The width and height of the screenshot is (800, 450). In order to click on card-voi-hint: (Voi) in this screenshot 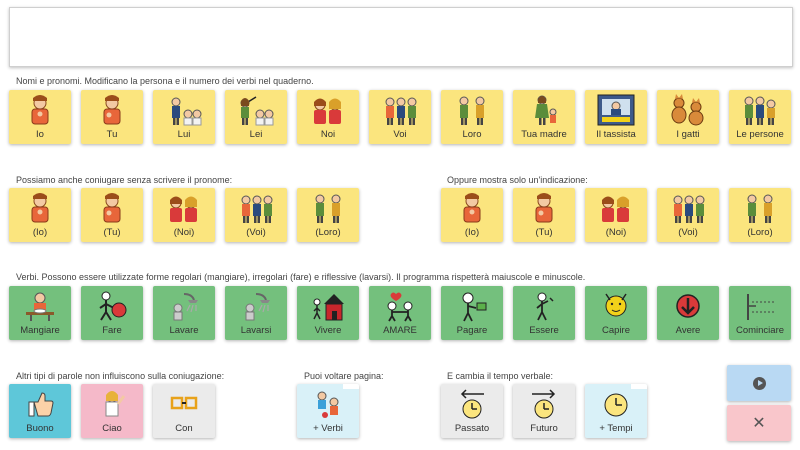, I will do `click(688, 215)`.